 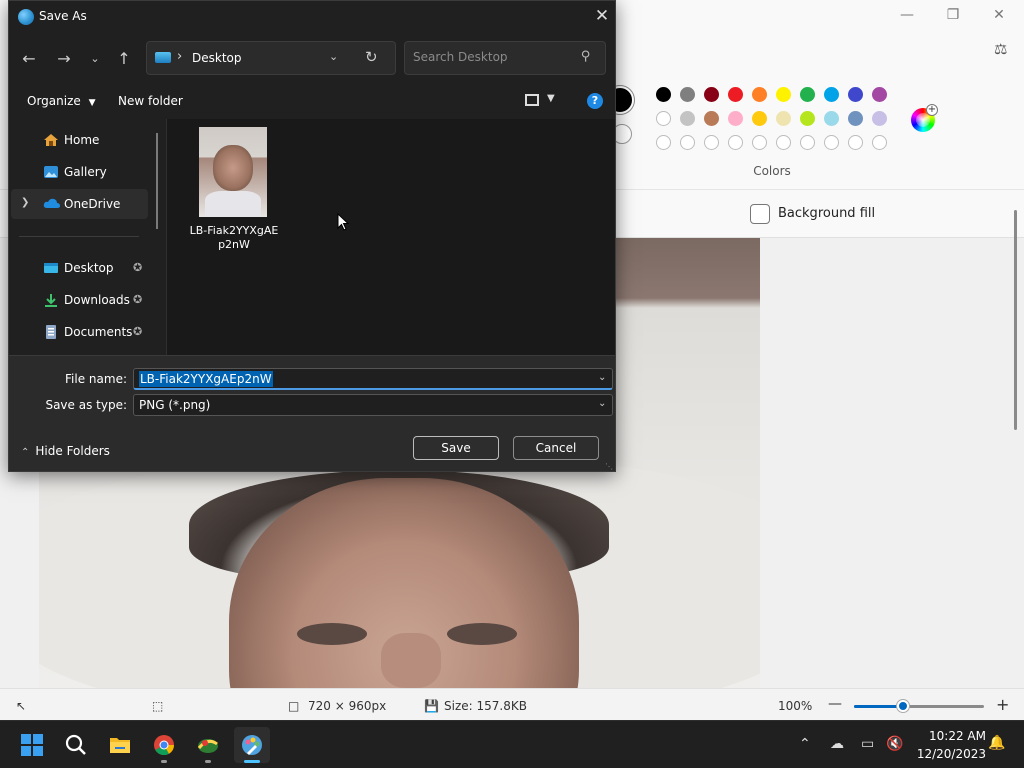 What do you see at coordinates (953, 15) in the screenshot?
I see `restore-button: ❐` at bounding box center [953, 15].